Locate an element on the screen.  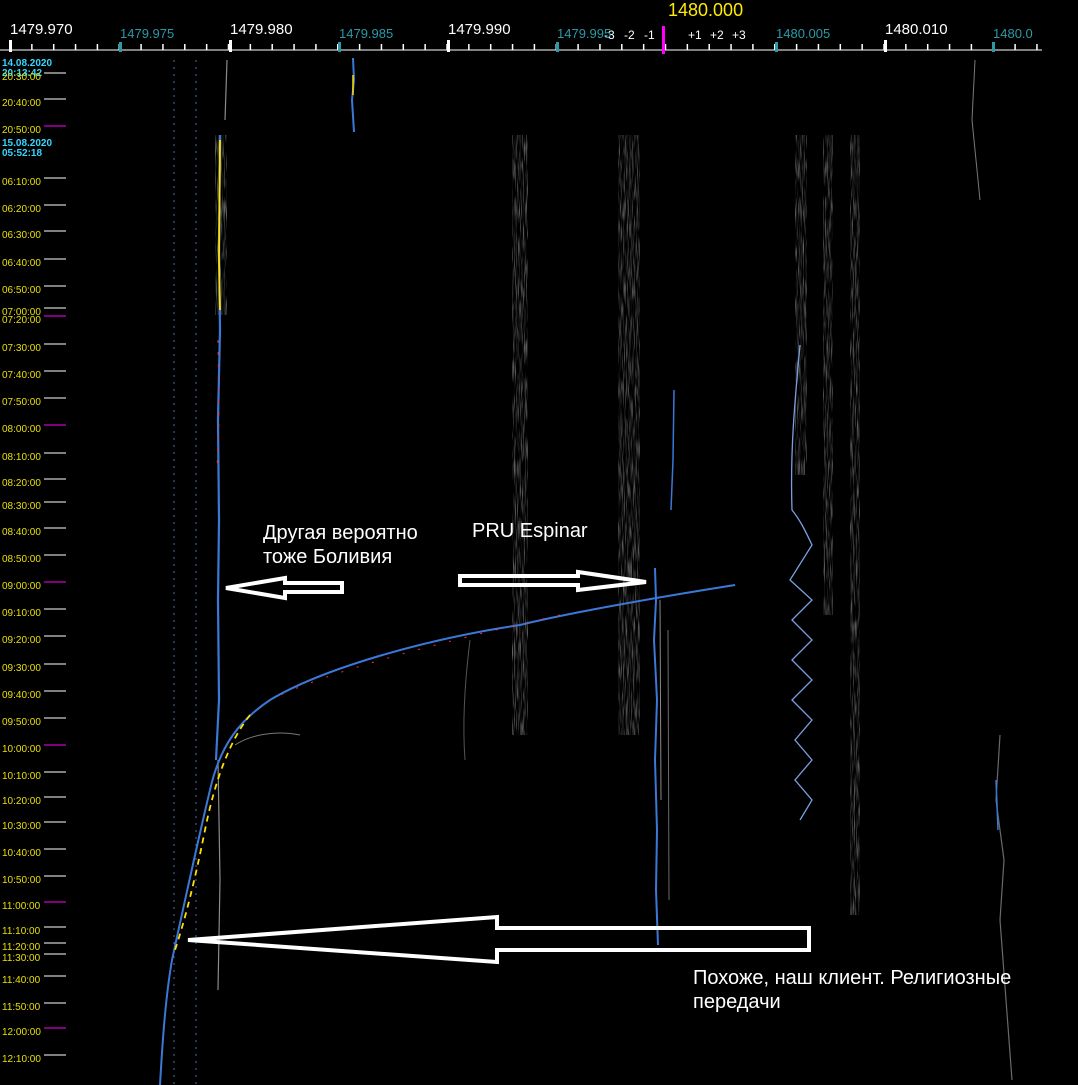
time-label: 10:00:00 is located at coordinates (21, 749).